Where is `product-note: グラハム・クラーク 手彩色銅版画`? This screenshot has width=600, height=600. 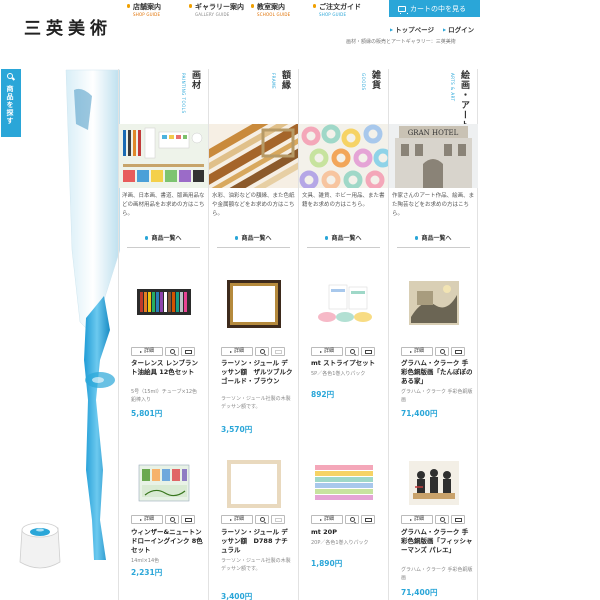 product-note: グラハム・クラーク 手彩色銅版画 is located at coordinates (437, 396).